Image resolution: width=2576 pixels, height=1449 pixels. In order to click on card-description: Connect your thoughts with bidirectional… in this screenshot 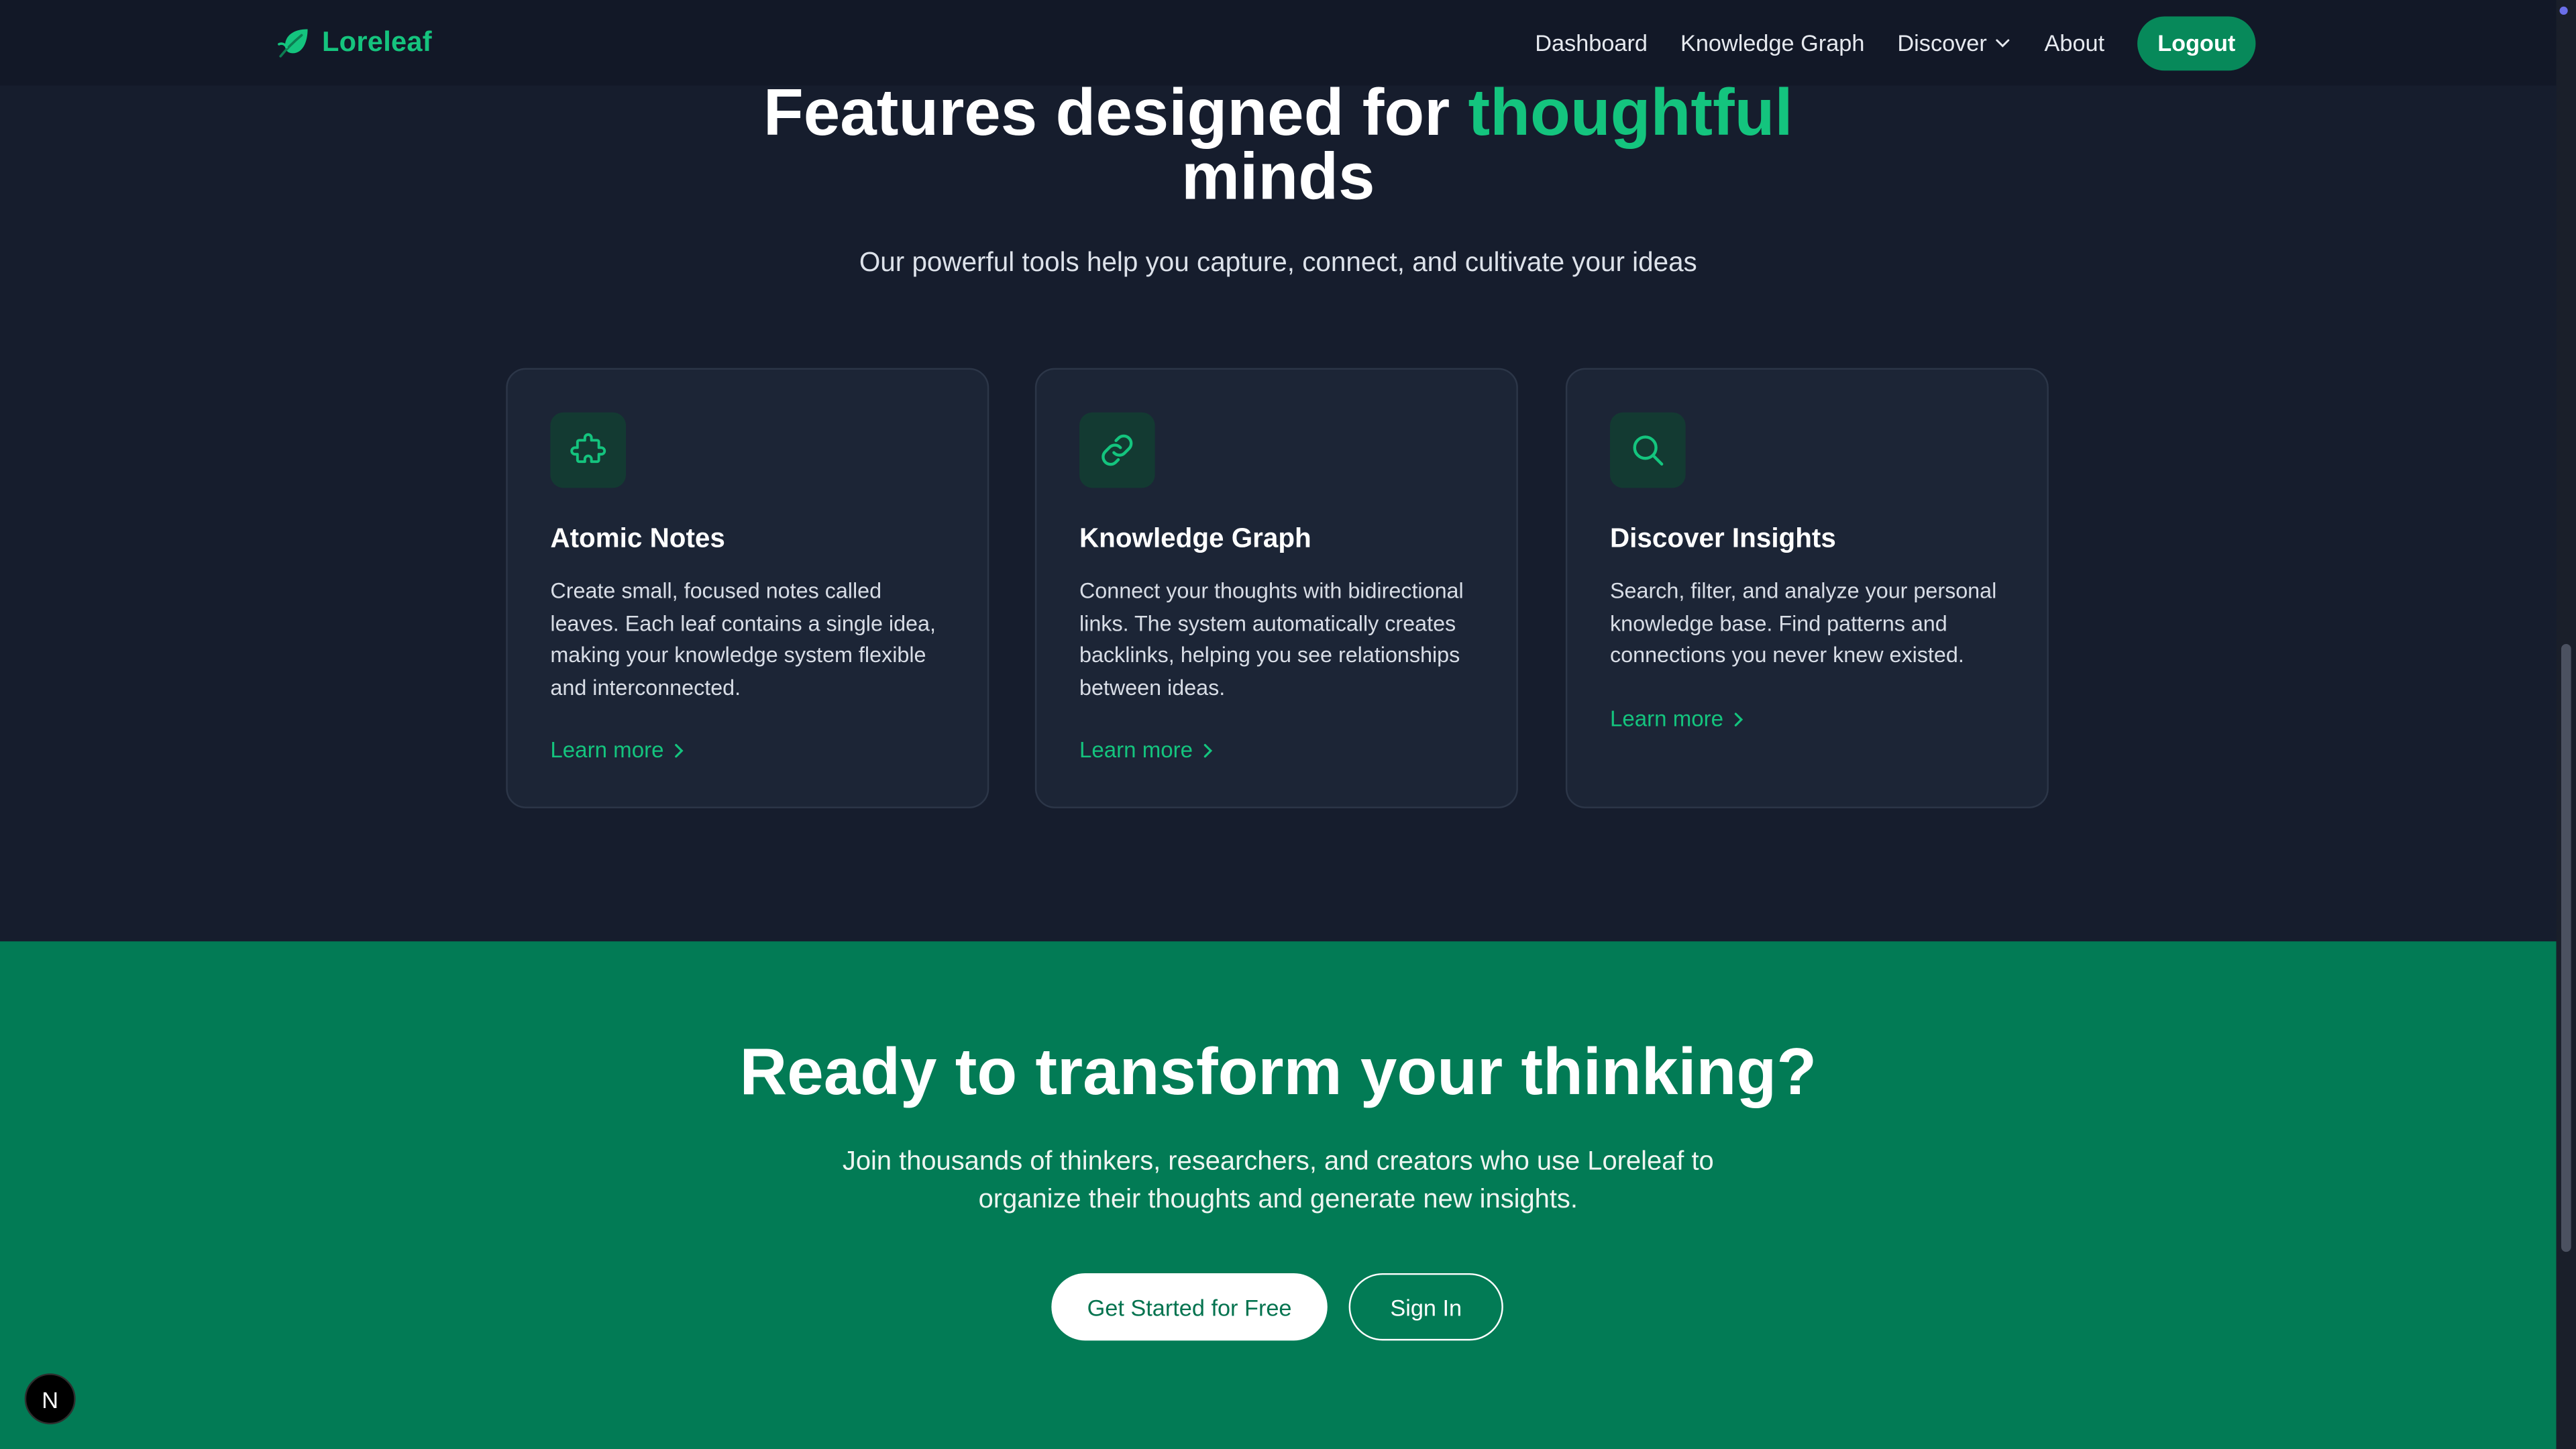, I will do `click(1271, 639)`.